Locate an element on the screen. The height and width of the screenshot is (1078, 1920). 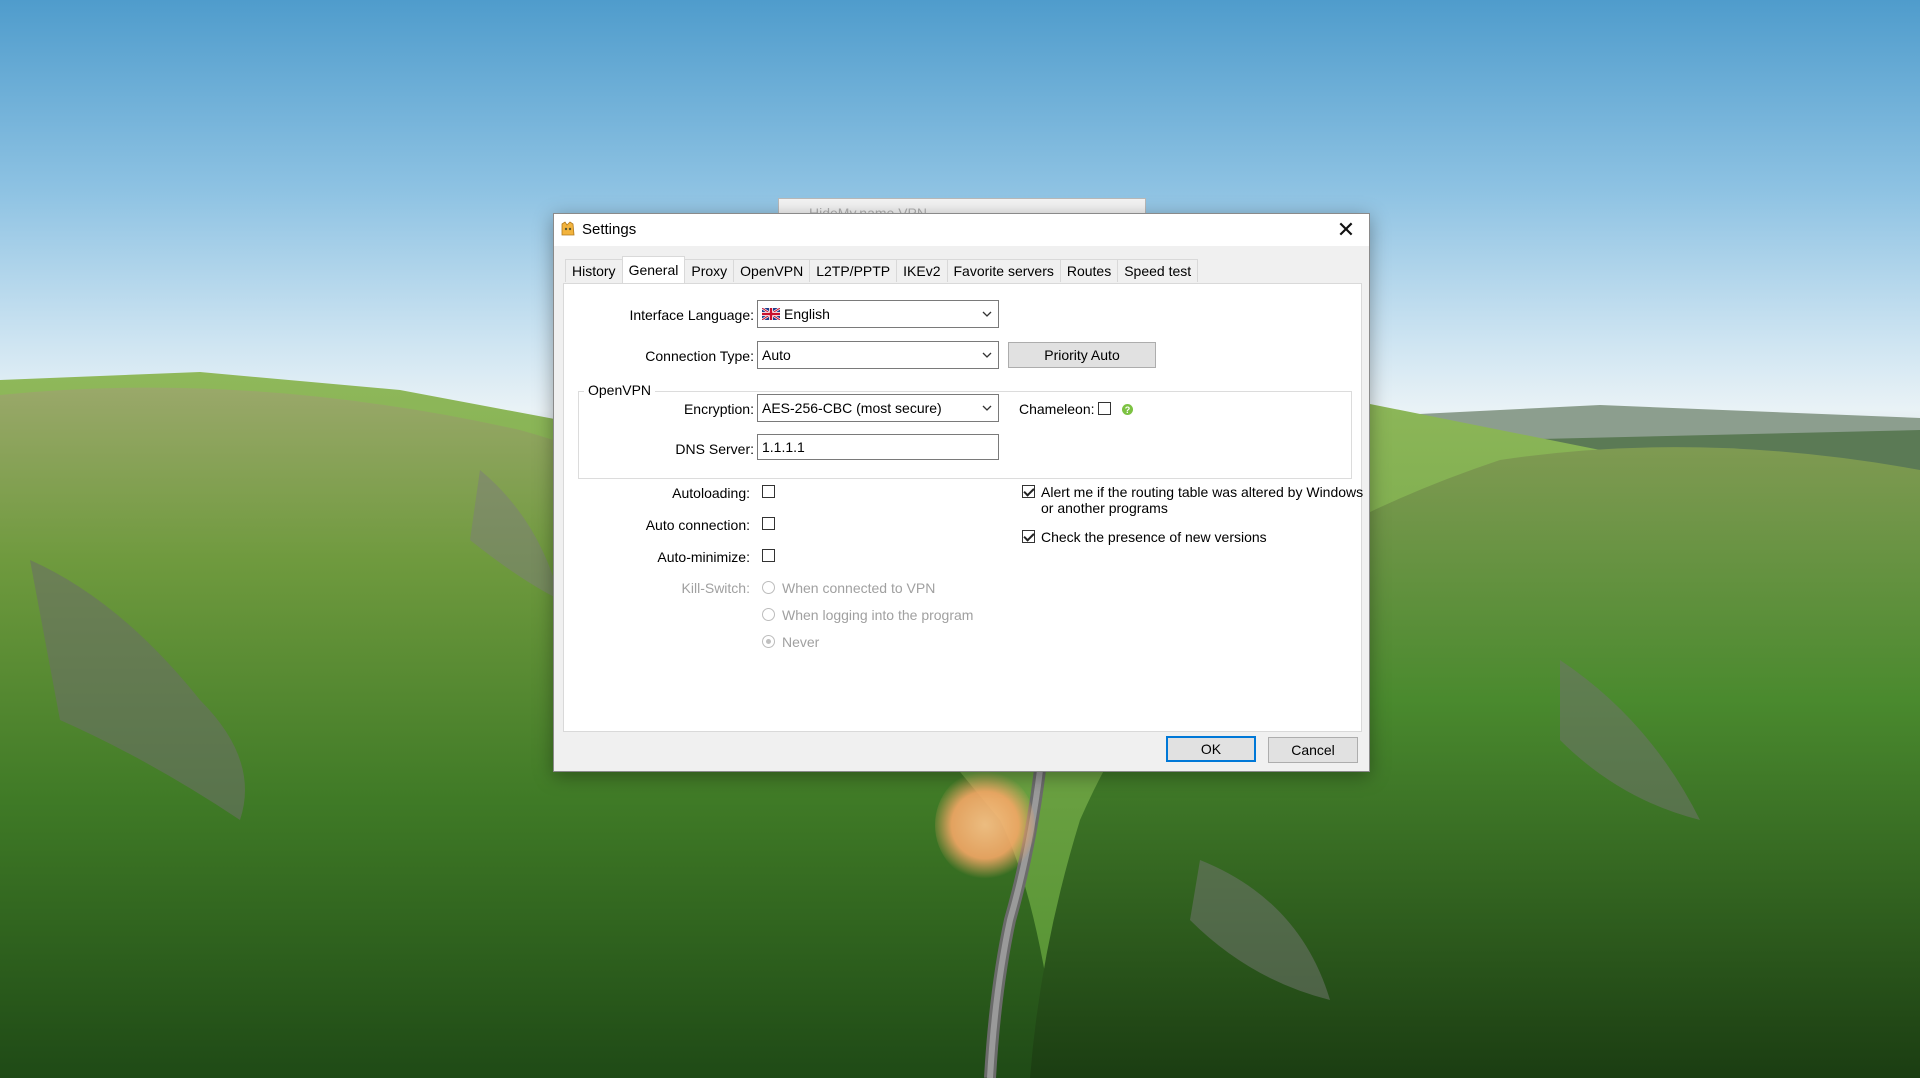
tab-openvpn: OpenVPN is located at coordinates (772, 270).